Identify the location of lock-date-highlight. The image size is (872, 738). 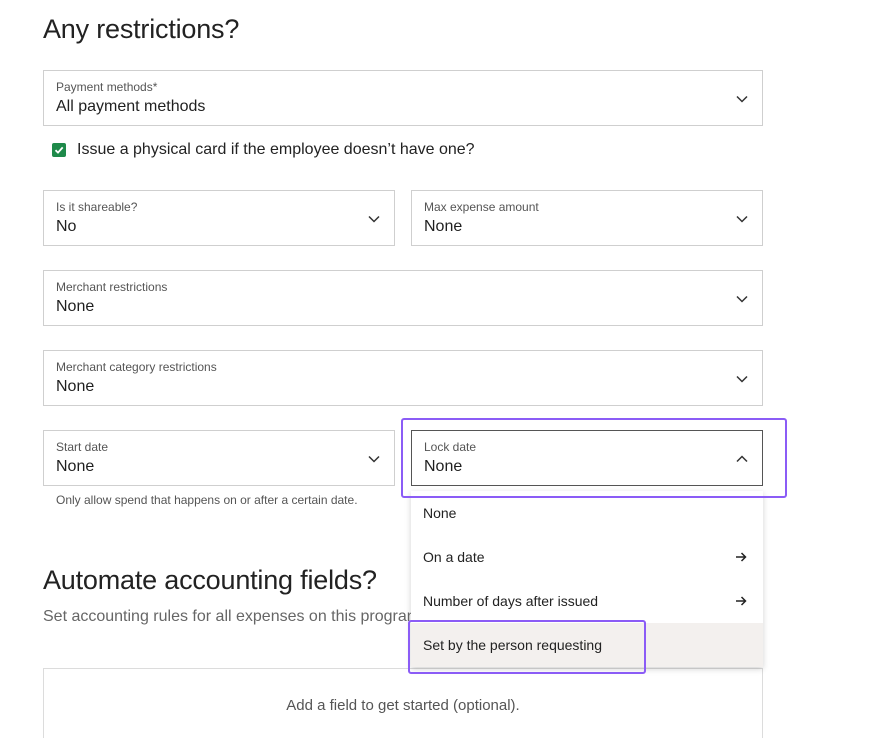
(594, 458).